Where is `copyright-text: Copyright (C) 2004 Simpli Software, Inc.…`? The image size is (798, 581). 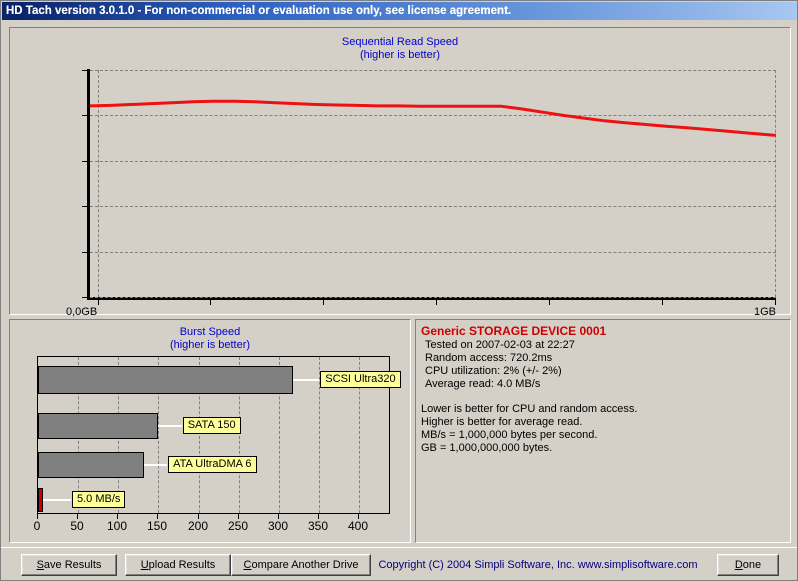
copyright-text: Copyright (C) 2004 Simpli Software, Inc.… is located at coordinates (538, 565).